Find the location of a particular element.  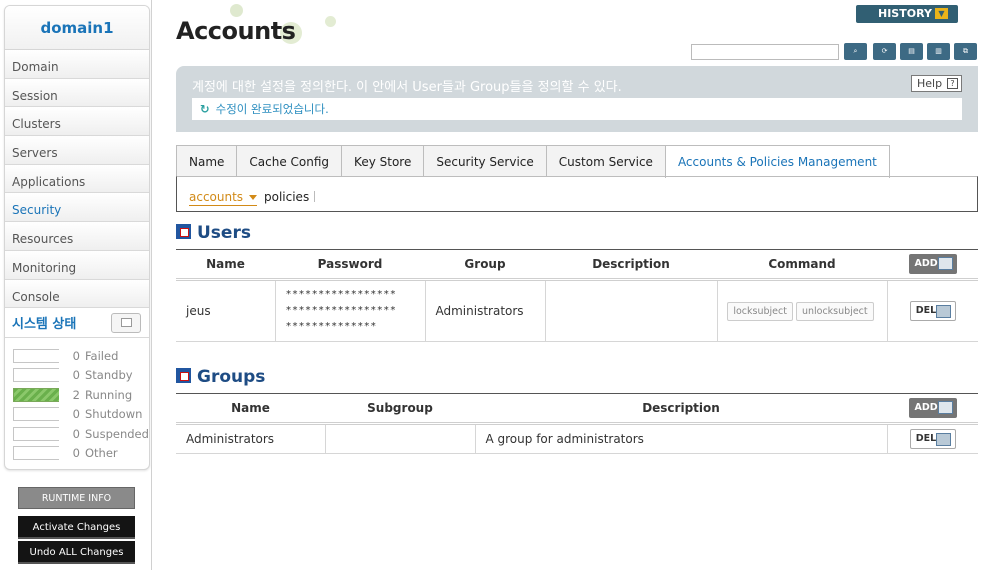

nav-item-applications: Applications is located at coordinates (77, 179).